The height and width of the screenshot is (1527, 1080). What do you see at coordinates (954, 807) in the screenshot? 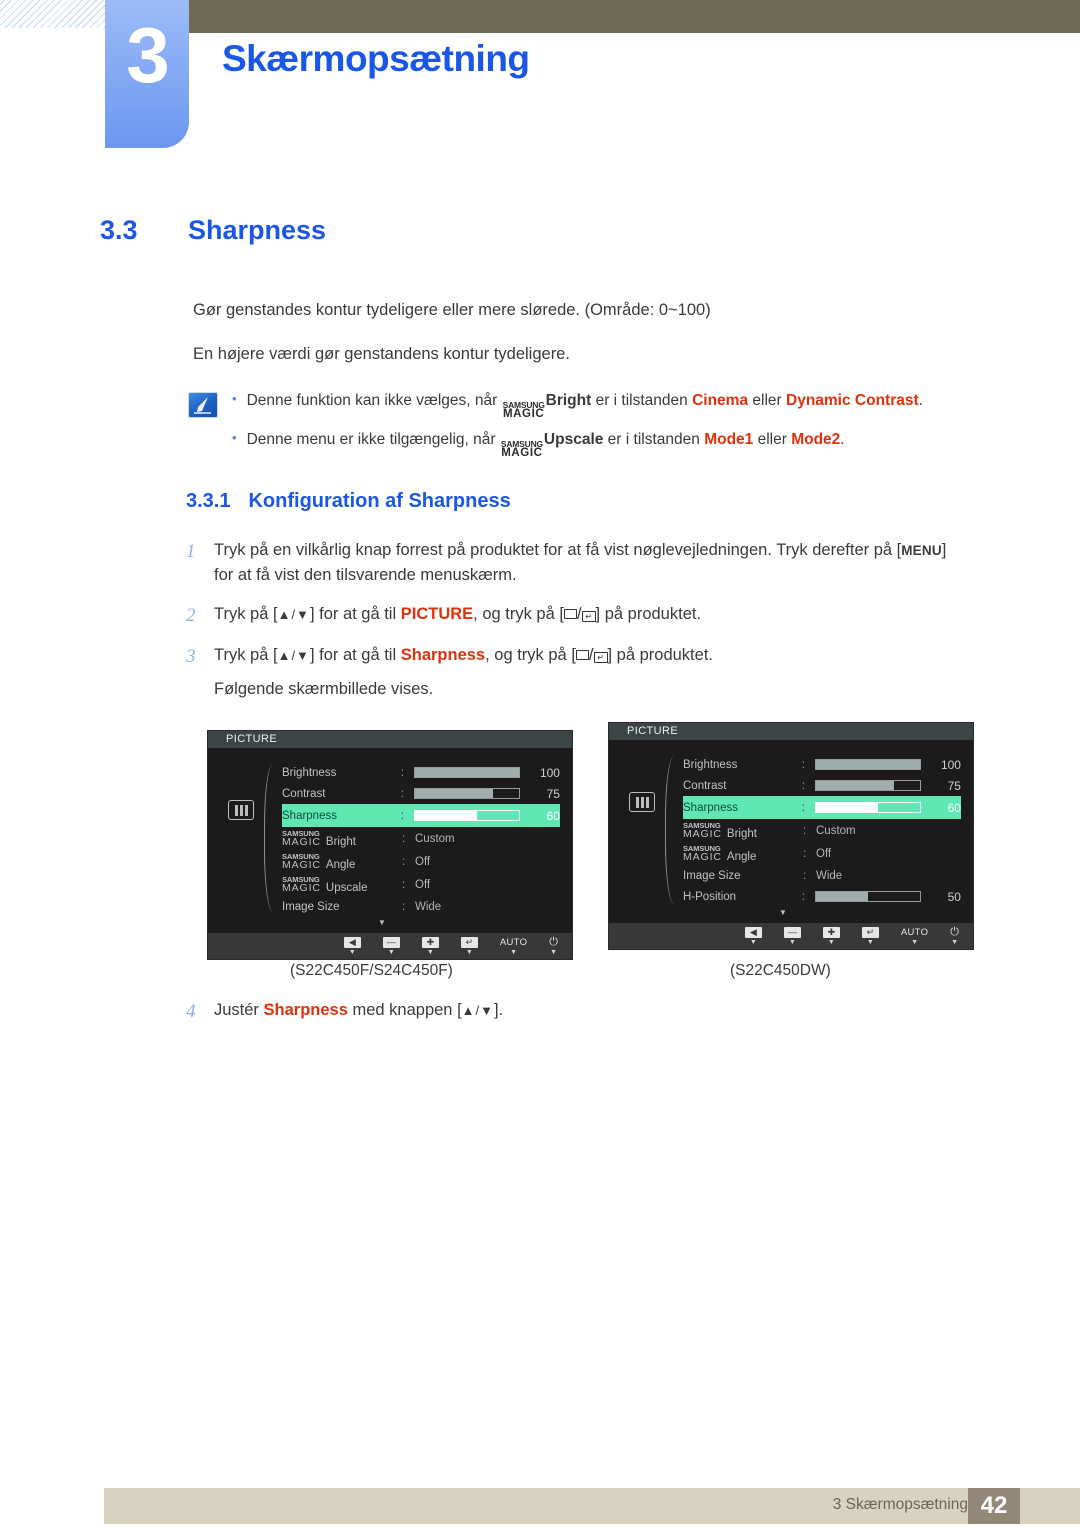
I see `osd-row-value: 60` at bounding box center [954, 807].